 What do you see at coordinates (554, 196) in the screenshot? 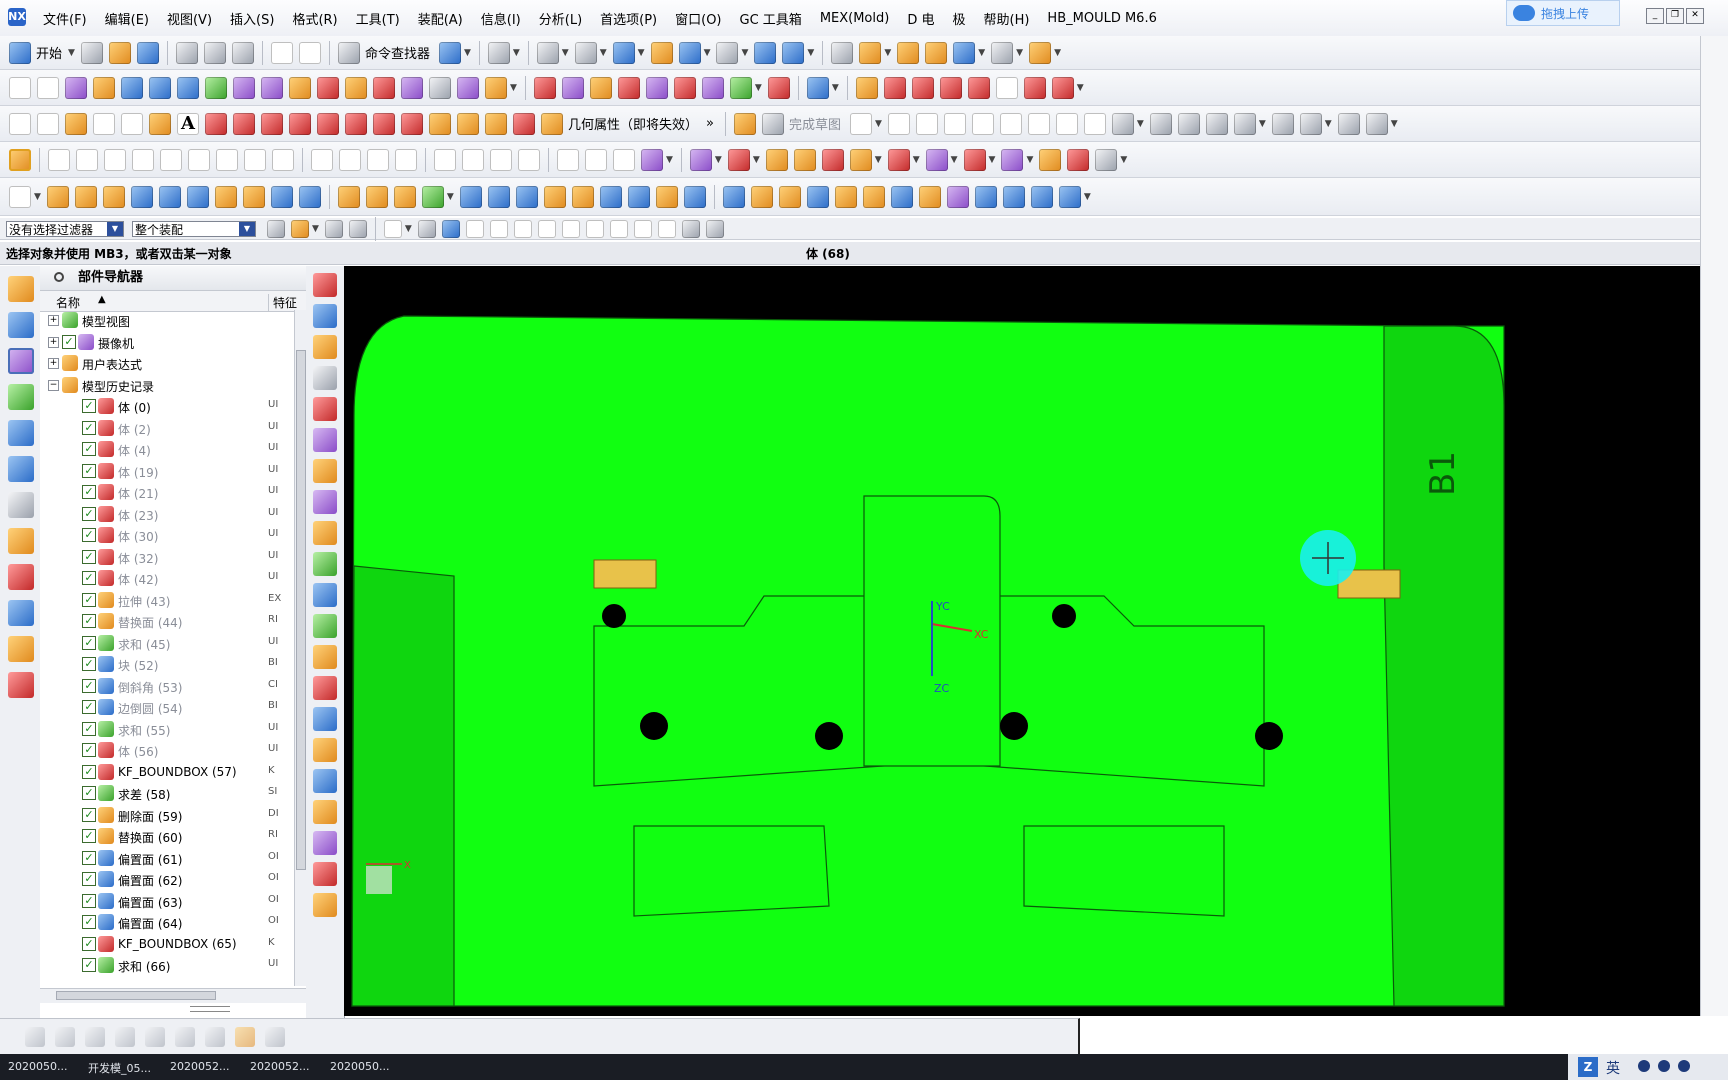
I see `draft-icon` at bounding box center [554, 196].